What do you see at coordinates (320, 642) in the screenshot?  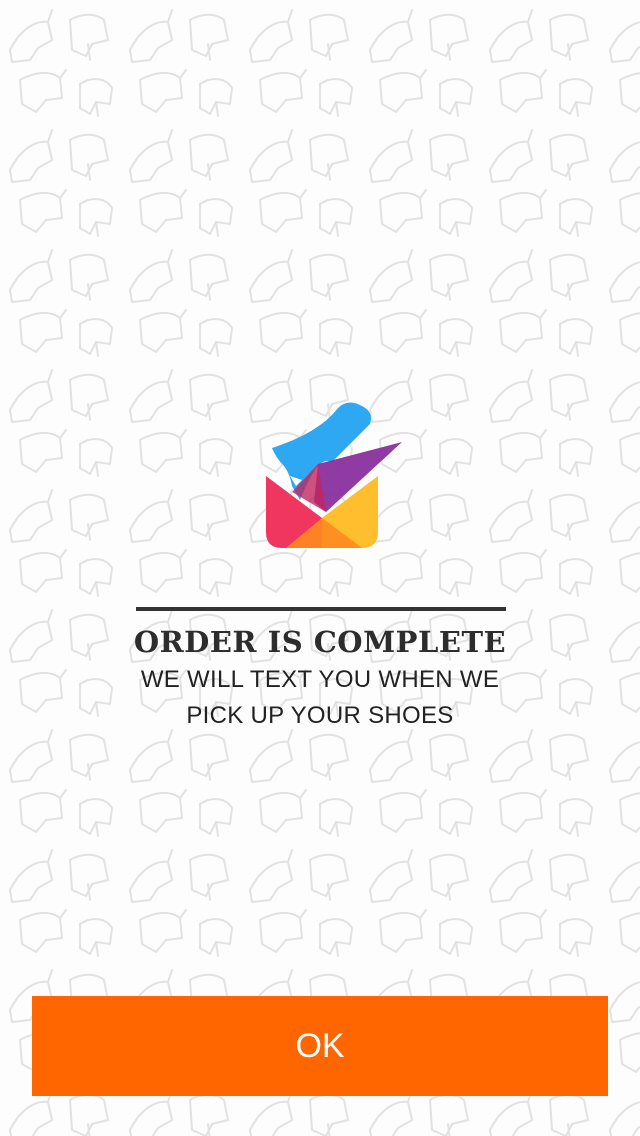 I see `page-title: ORDER IS COMPLETE` at bounding box center [320, 642].